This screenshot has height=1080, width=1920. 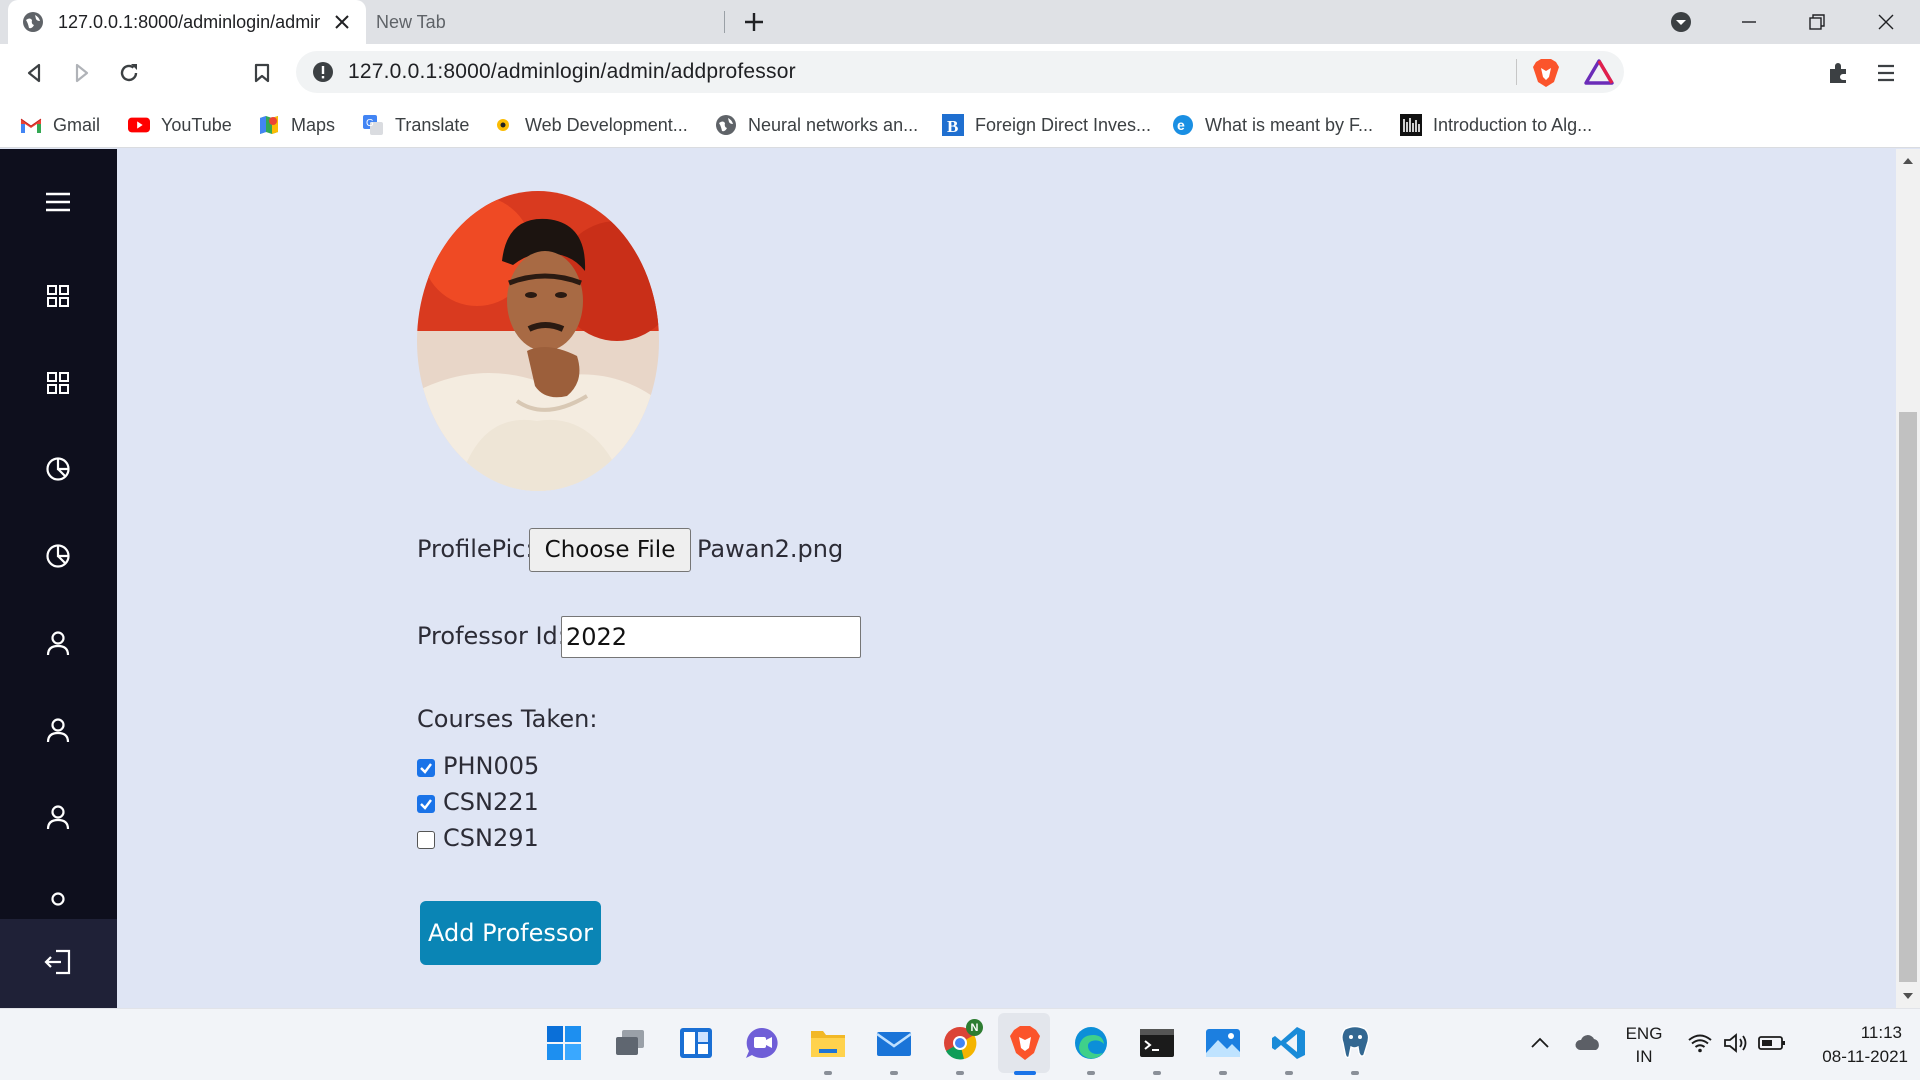 I want to click on bookmark-gmail: Gmail, so click(x=60, y=125).